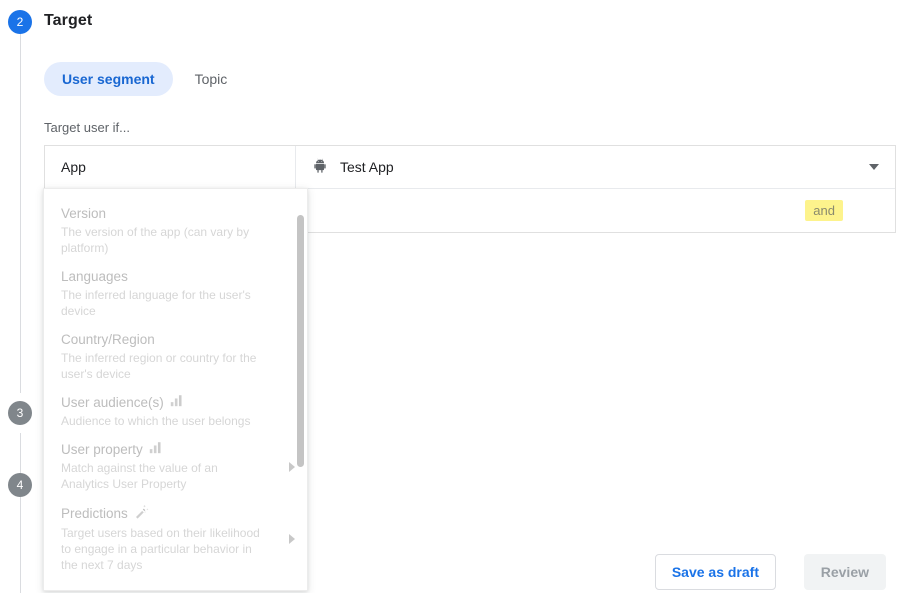 This screenshot has width=902, height=593. I want to click on dropdown-item-title-row: User audience(s), so click(171, 403).